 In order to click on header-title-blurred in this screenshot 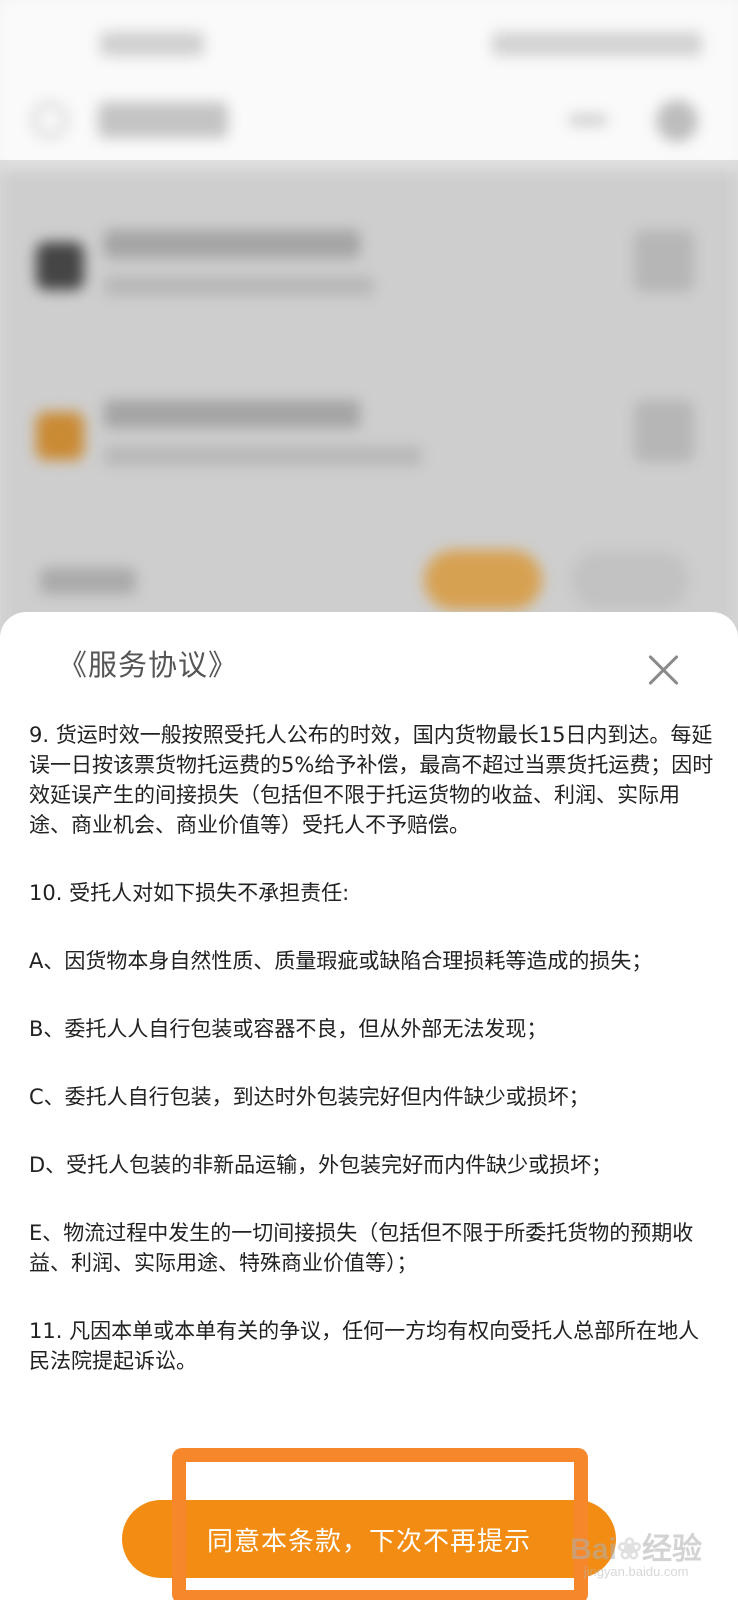, I will do `click(163, 120)`.